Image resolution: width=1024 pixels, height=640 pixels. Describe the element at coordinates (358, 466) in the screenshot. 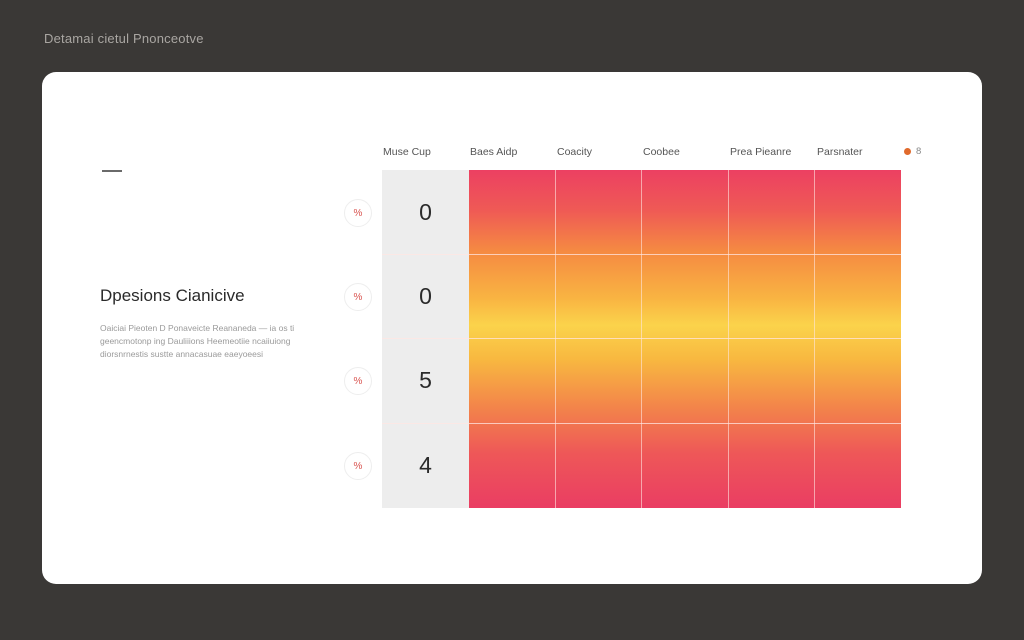

I see `row-marker-4: %` at that location.